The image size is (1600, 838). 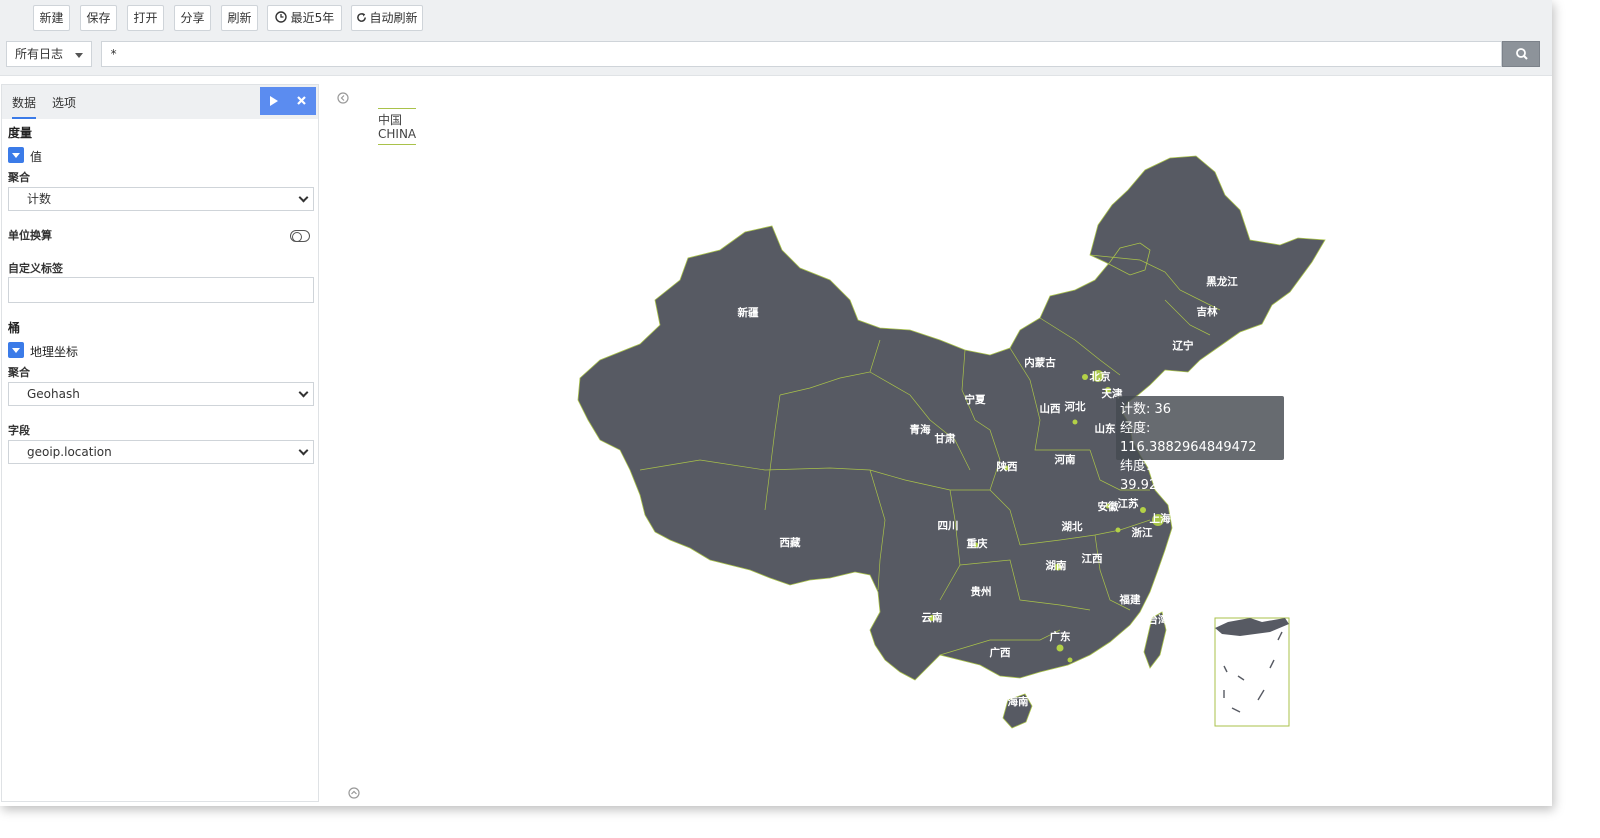 I want to click on province-label: 甘肃, so click(x=945, y=438).